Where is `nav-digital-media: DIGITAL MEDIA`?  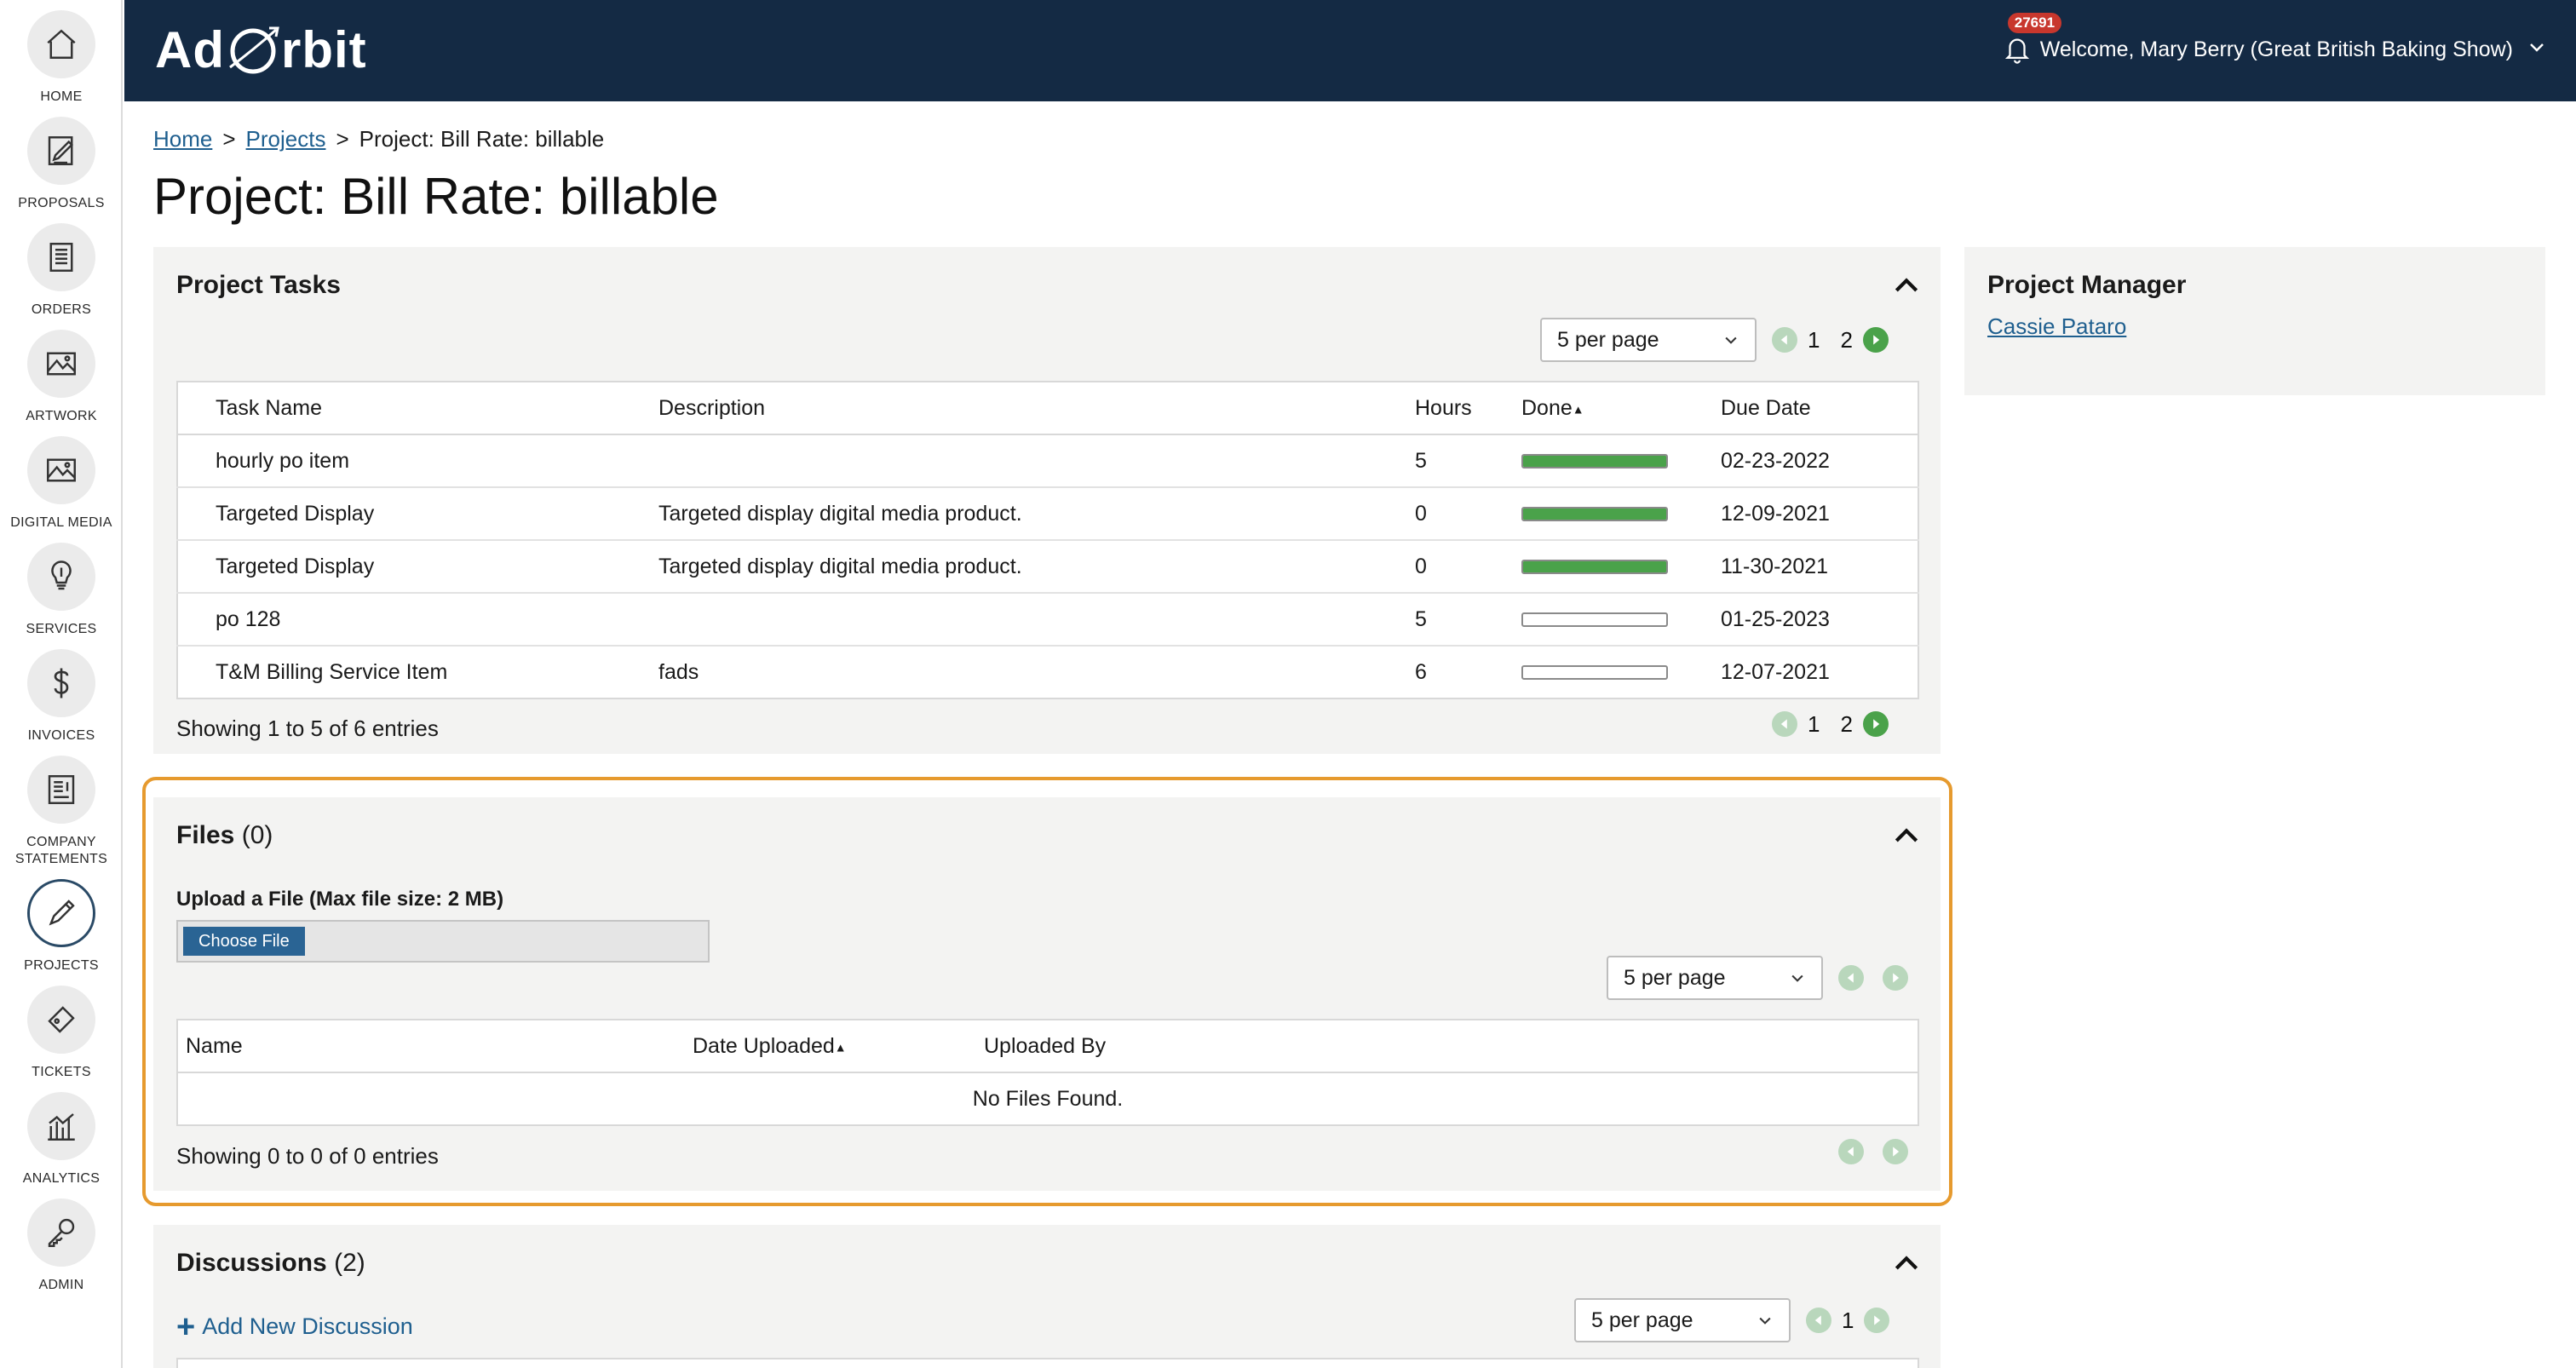 nav-digital-media: DIGITAL MEDIA is located at coordinates (61, 484).